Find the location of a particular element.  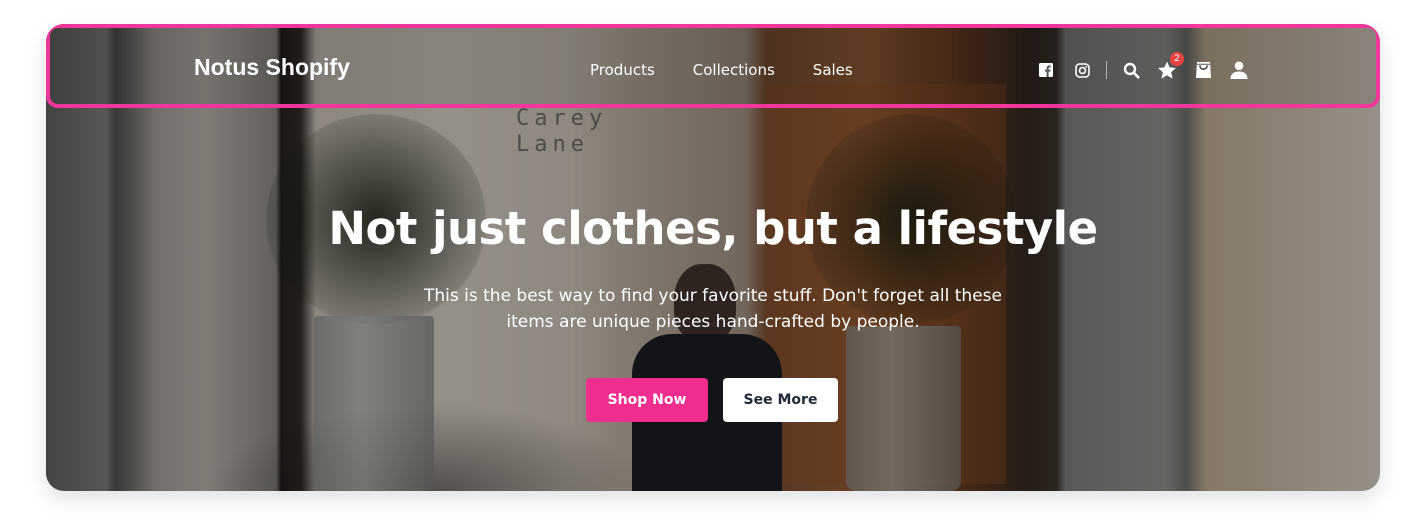

star-icon: 2 is located at coordinates (1169, 67).